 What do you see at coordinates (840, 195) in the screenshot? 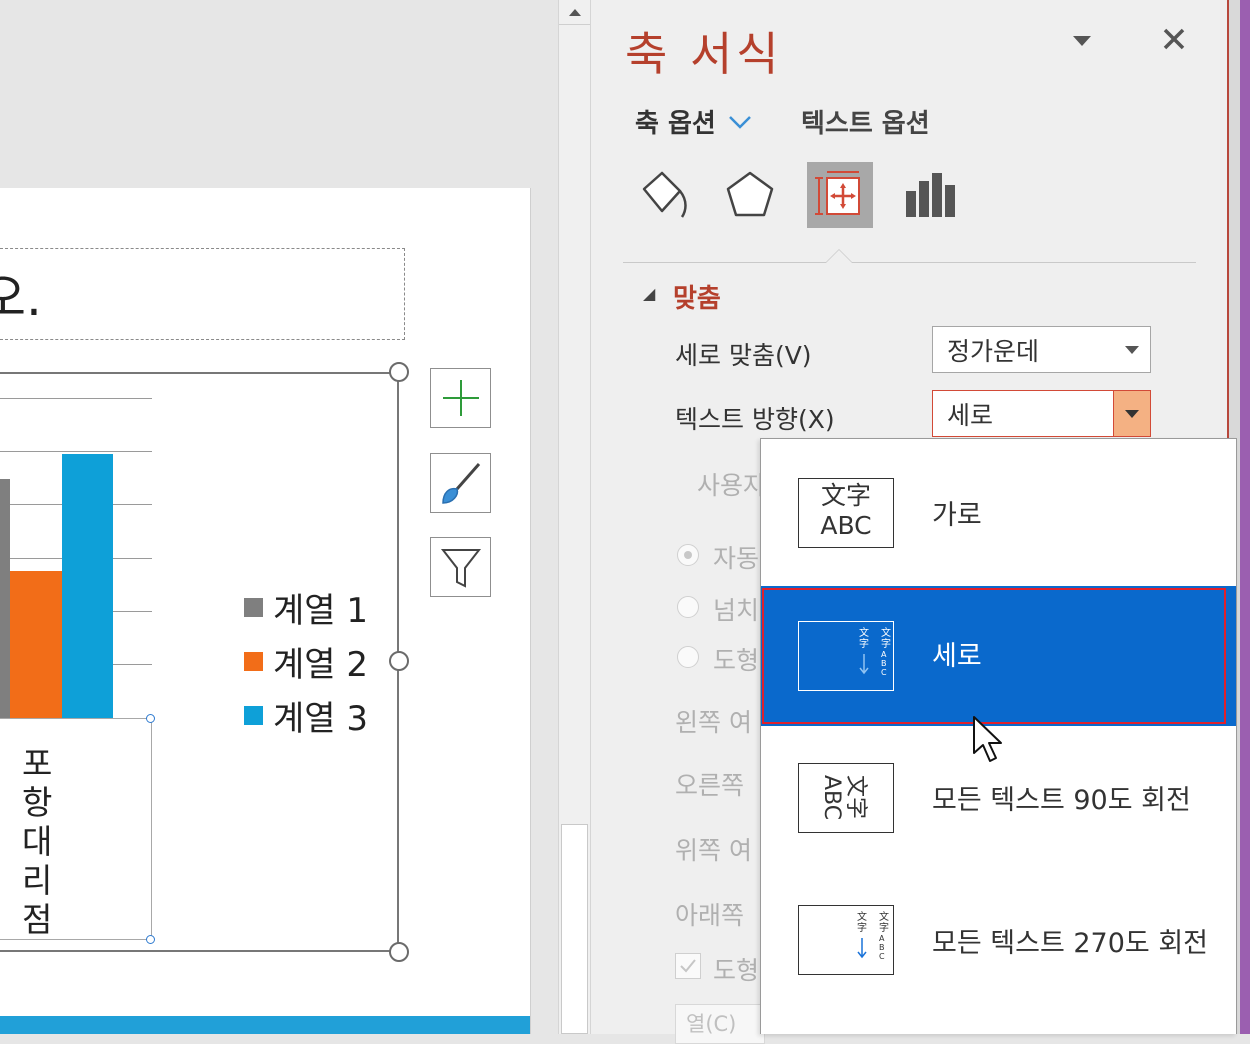
I see `size-properties-tab` at bounding box center [840, 195].